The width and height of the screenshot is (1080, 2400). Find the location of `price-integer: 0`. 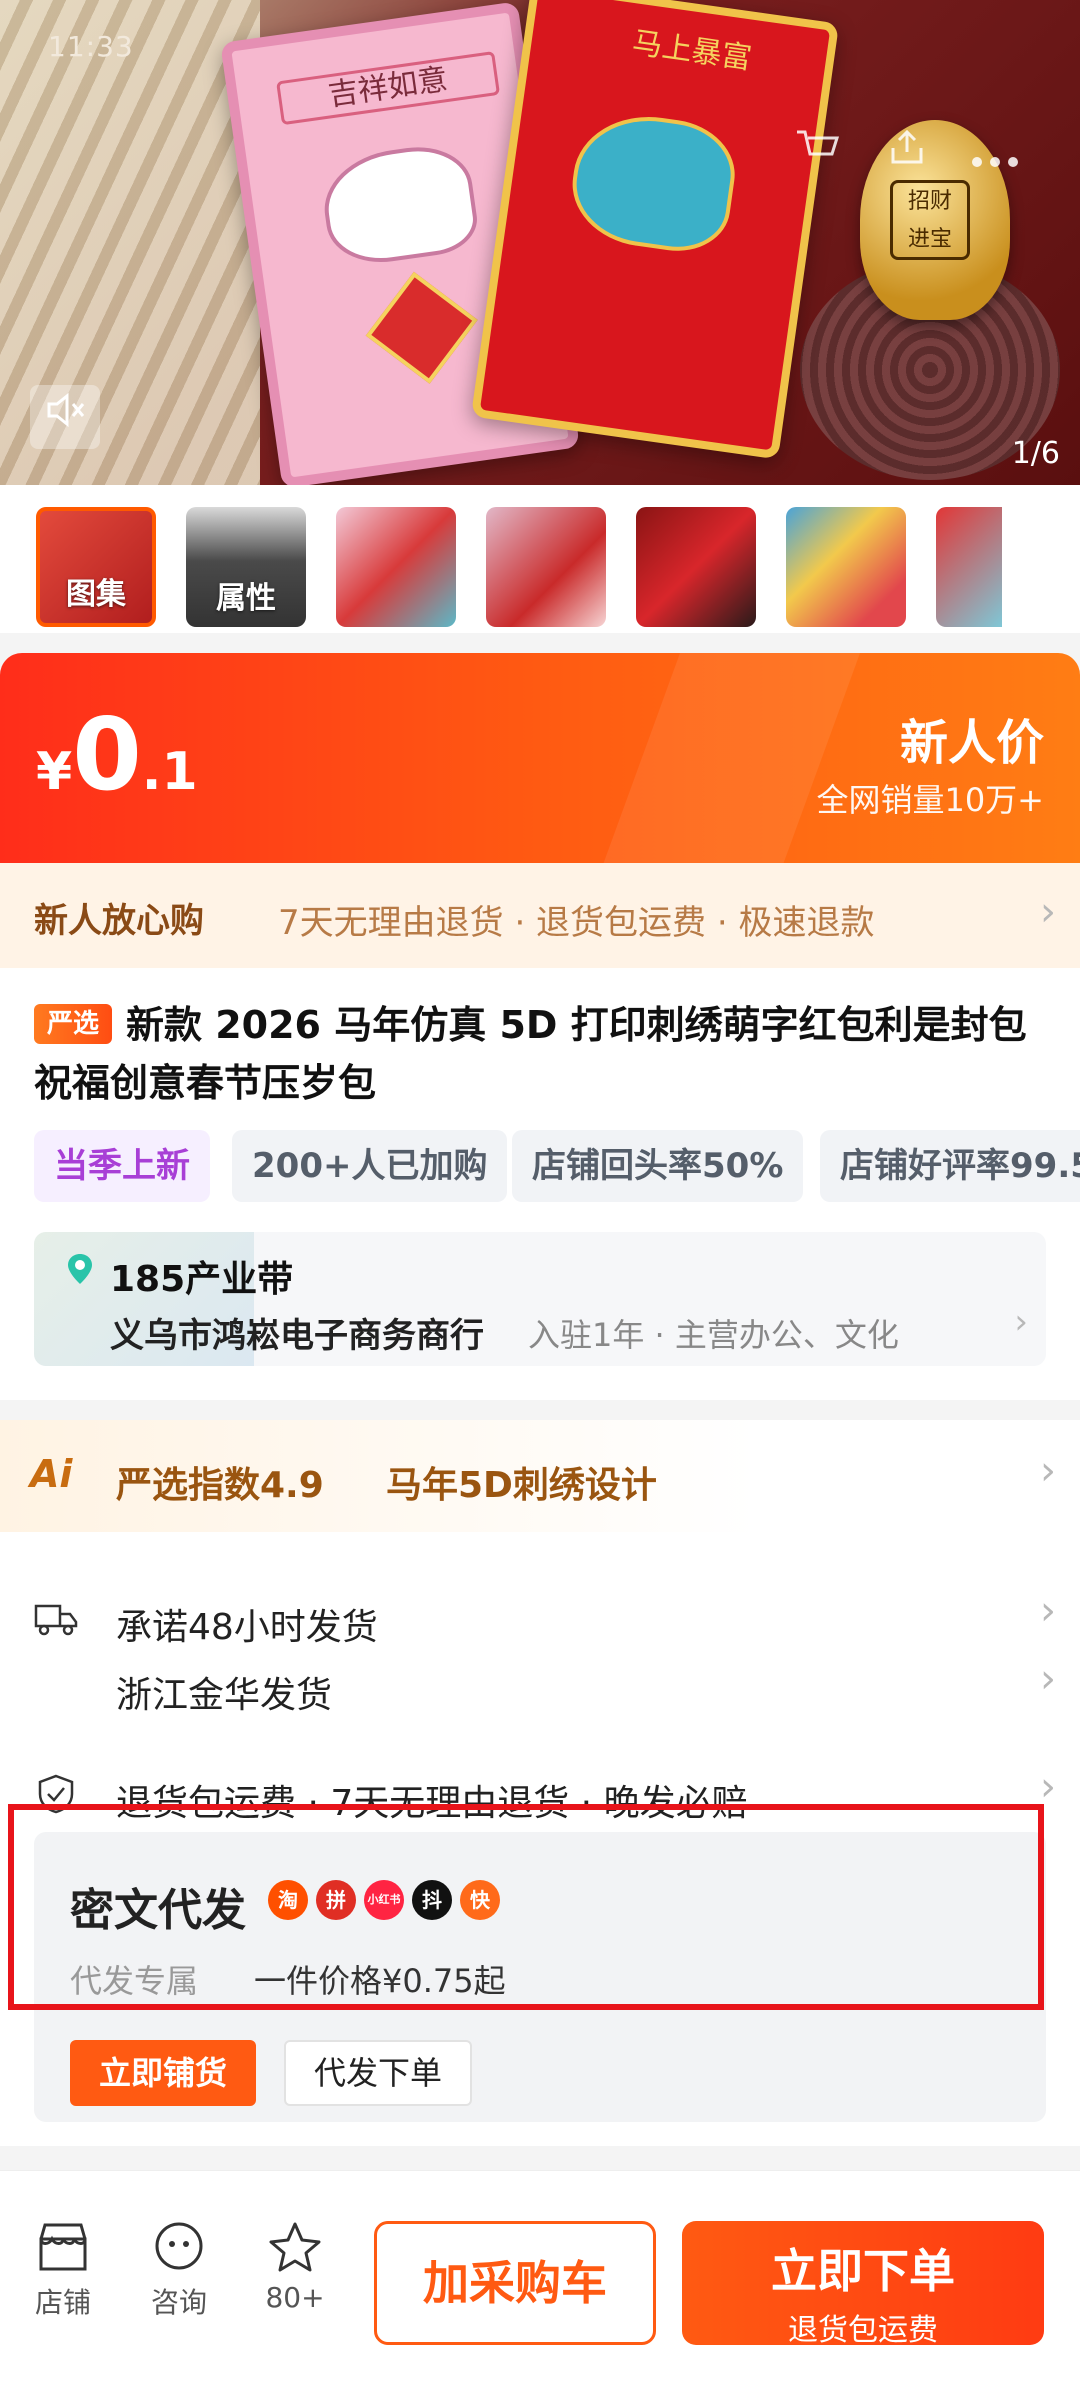

price-integer: 0 is located at coordinates (107, 754).